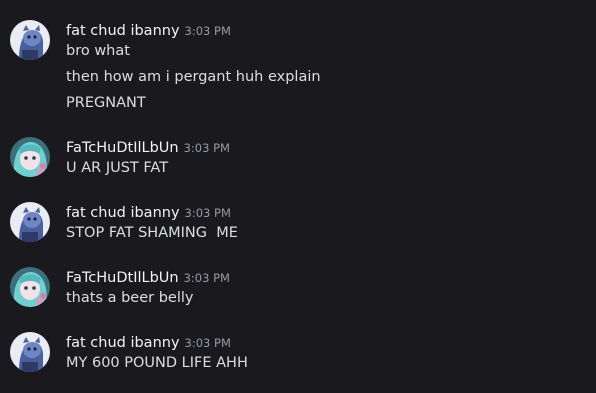  What do you see at coordinates (157, 363) in the screenshot?
I see `message-text: MY 600 POUND LIFE AHH` at bounding box center [157, 363].